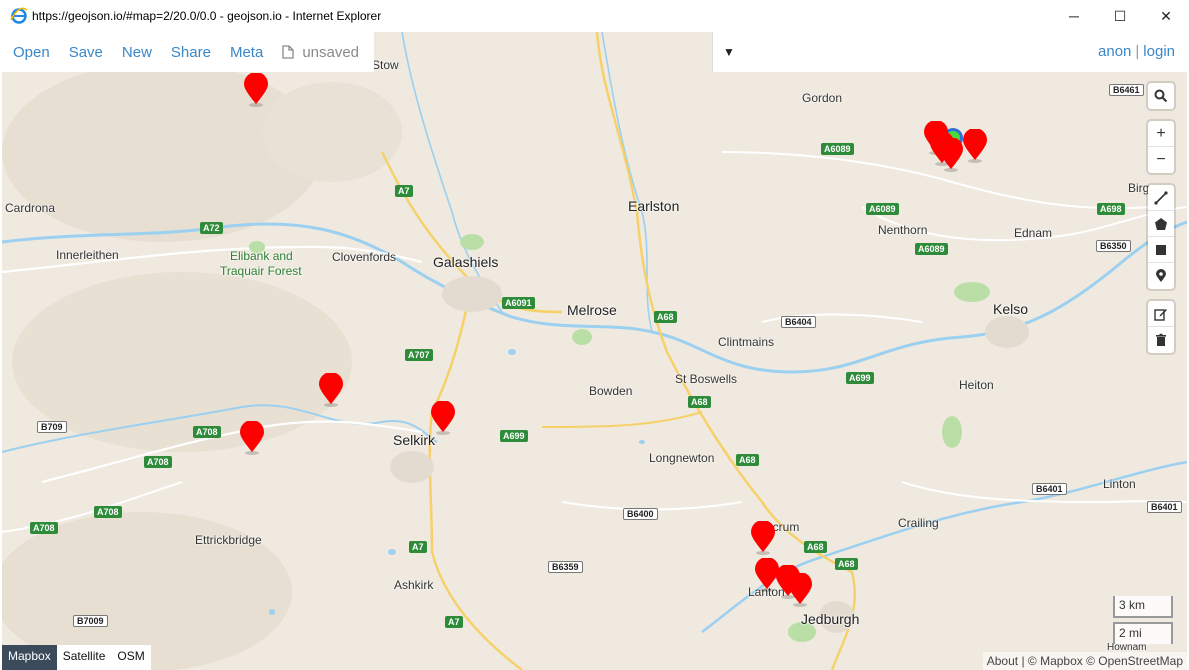  What do you see at coordinates (1033, 233) in the screenshot?
I see `place-label: Ednam` at bounding box center [1033, 233].